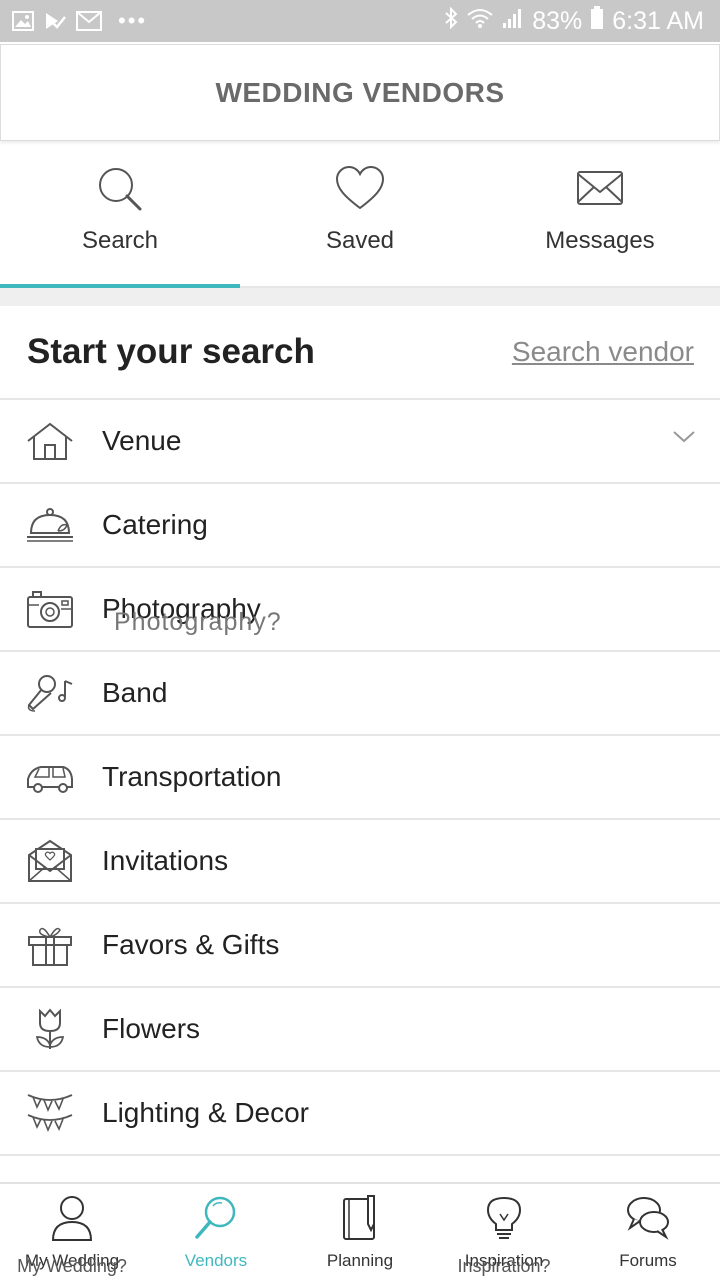  What do you see at coordinates (360, 1260) in the screenshot?
I see `nav-label: Planning` at bounding box center [360, 1260].